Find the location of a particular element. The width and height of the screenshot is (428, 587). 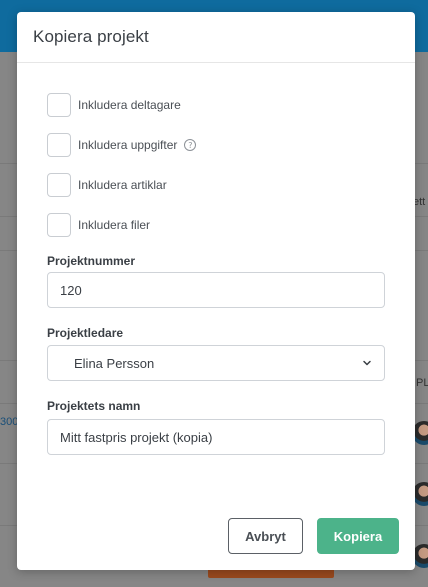

option-include-articles: Inkludera artiklar is located at coordinates (107, 185).